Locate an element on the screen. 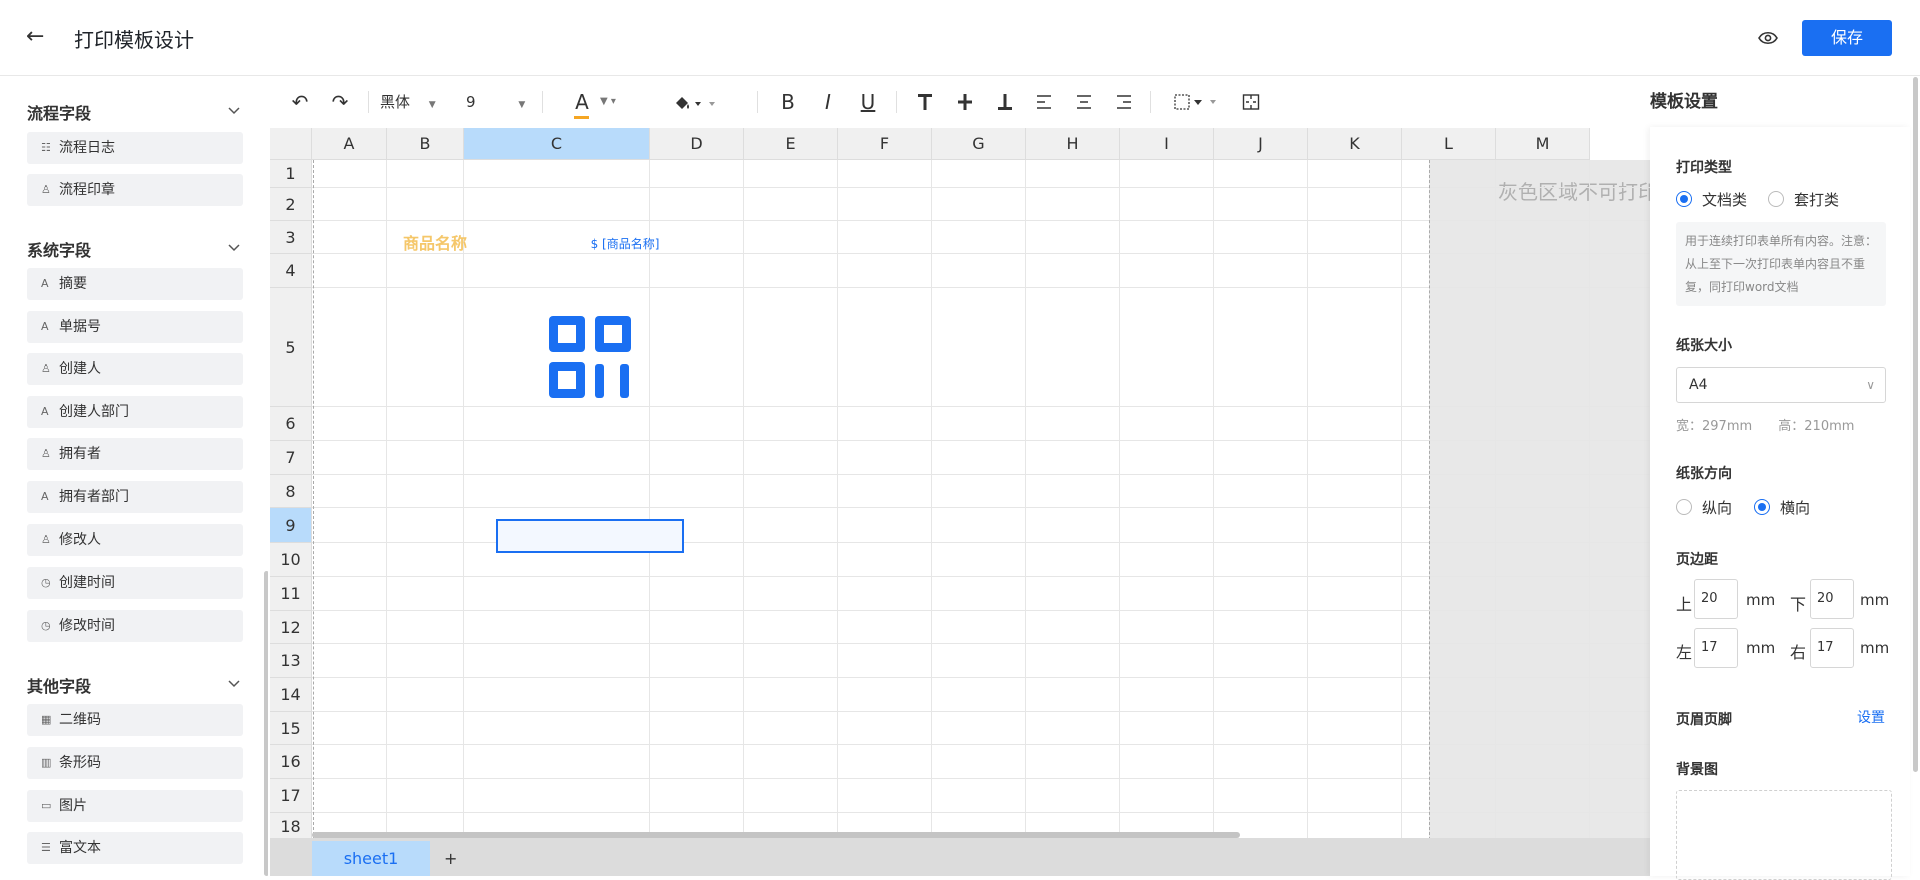 This screenshot has width=1920, height=880. field-item-modified-time: ◷ 修改时间 is located at coordinates (135, 626).